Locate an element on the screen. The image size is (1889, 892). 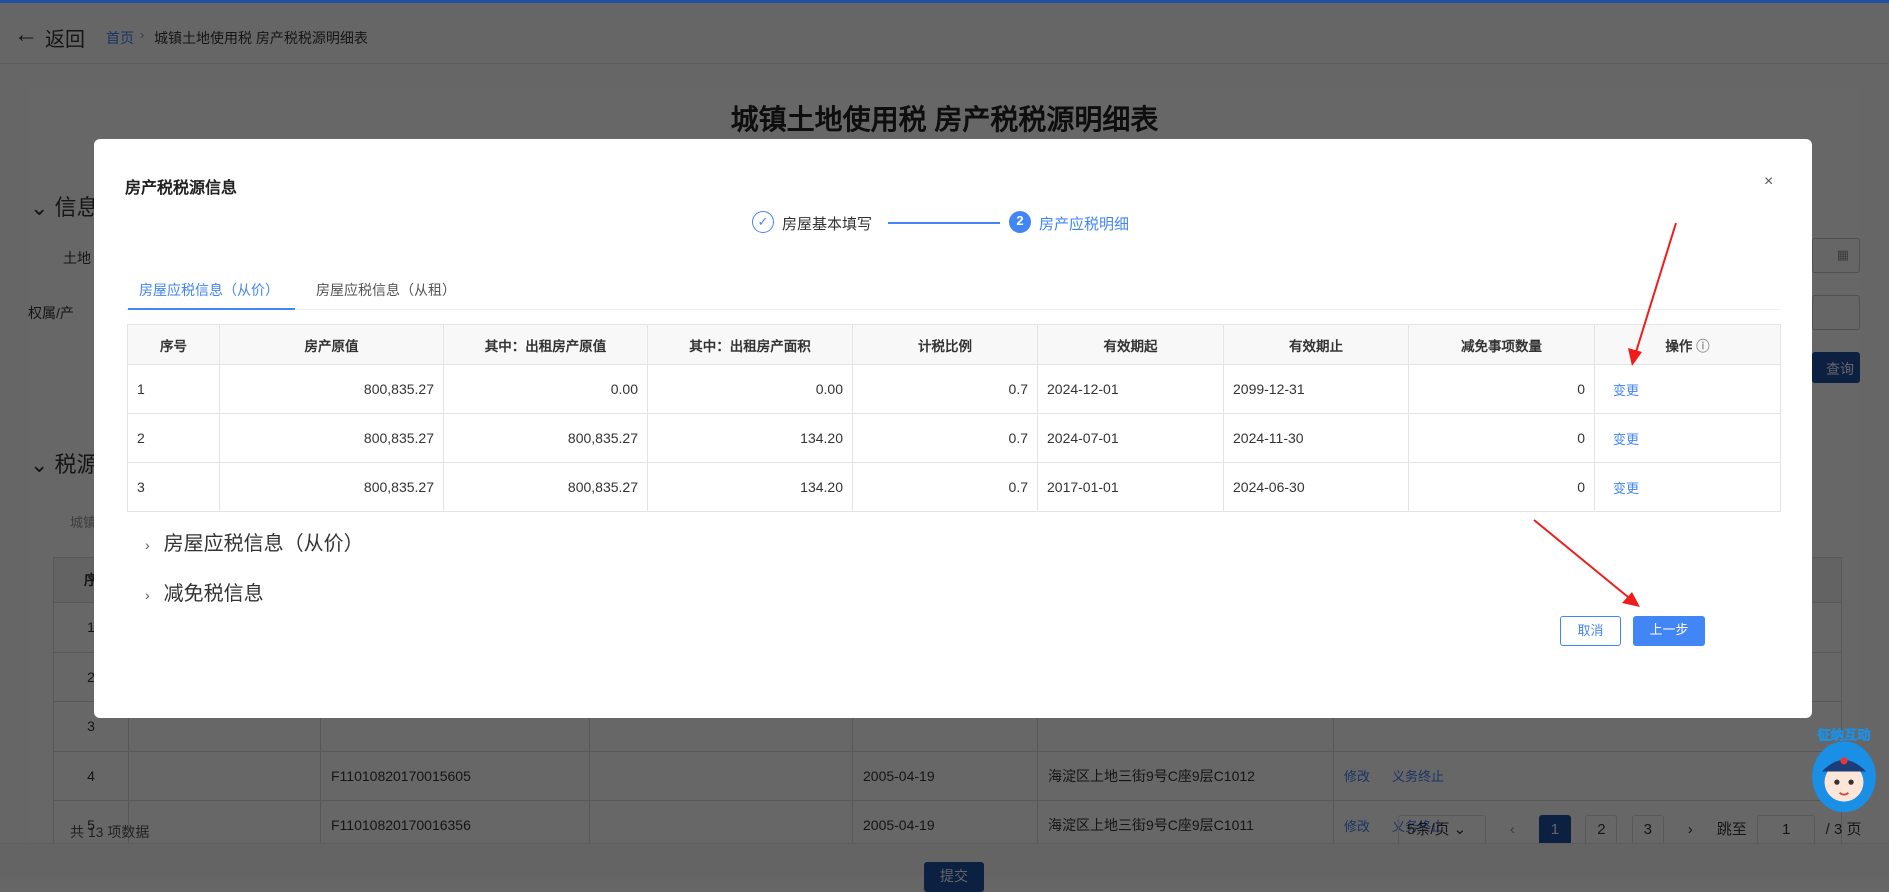
submit-button: 提交 is located at coordinates (954, 877).